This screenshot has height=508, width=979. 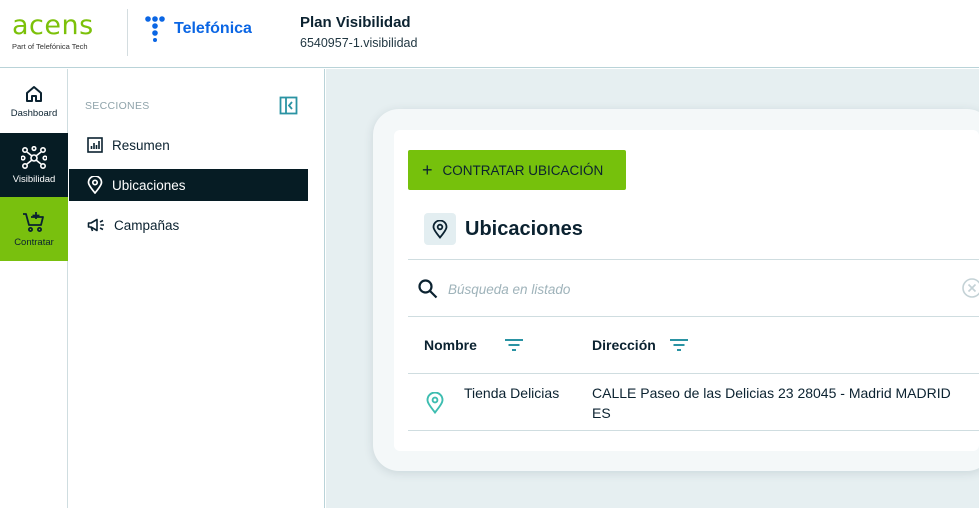 I want to click on telefonica-dots-icon, so click(x=155, y=29).